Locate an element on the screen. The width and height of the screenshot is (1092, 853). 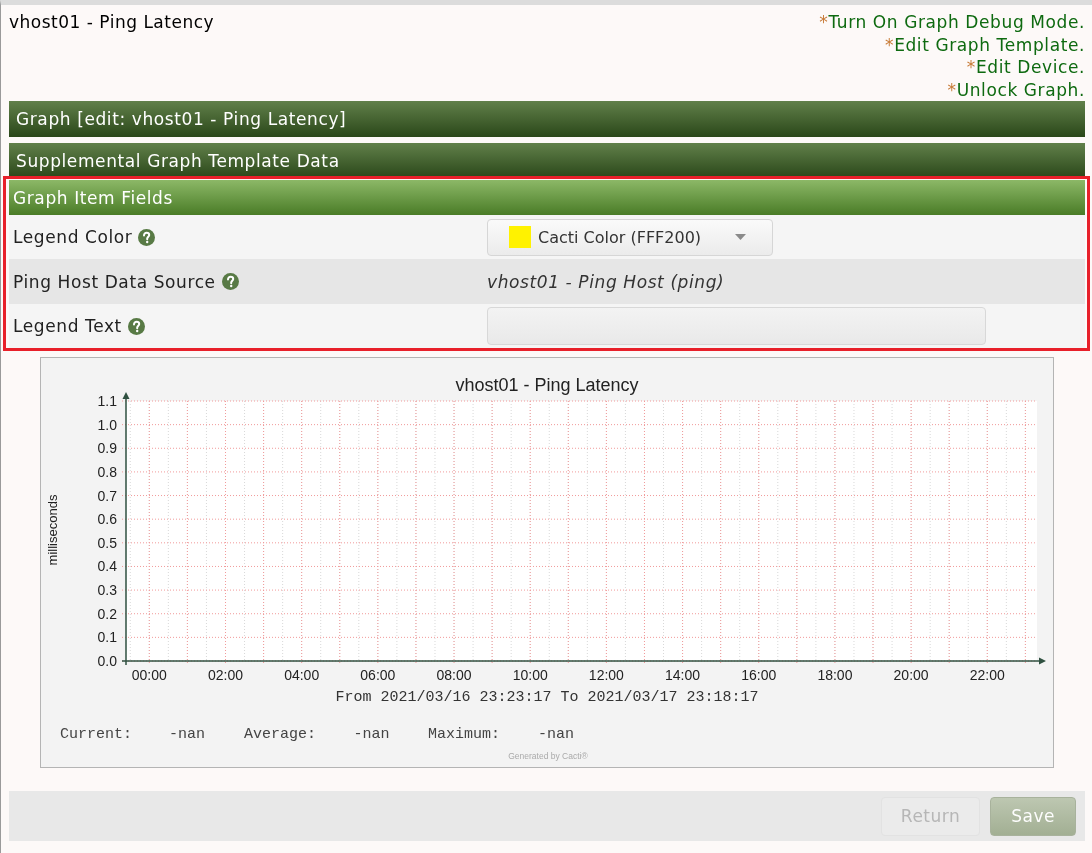
axis-tick-label: 0.4 is located at coordinates (107, 566).